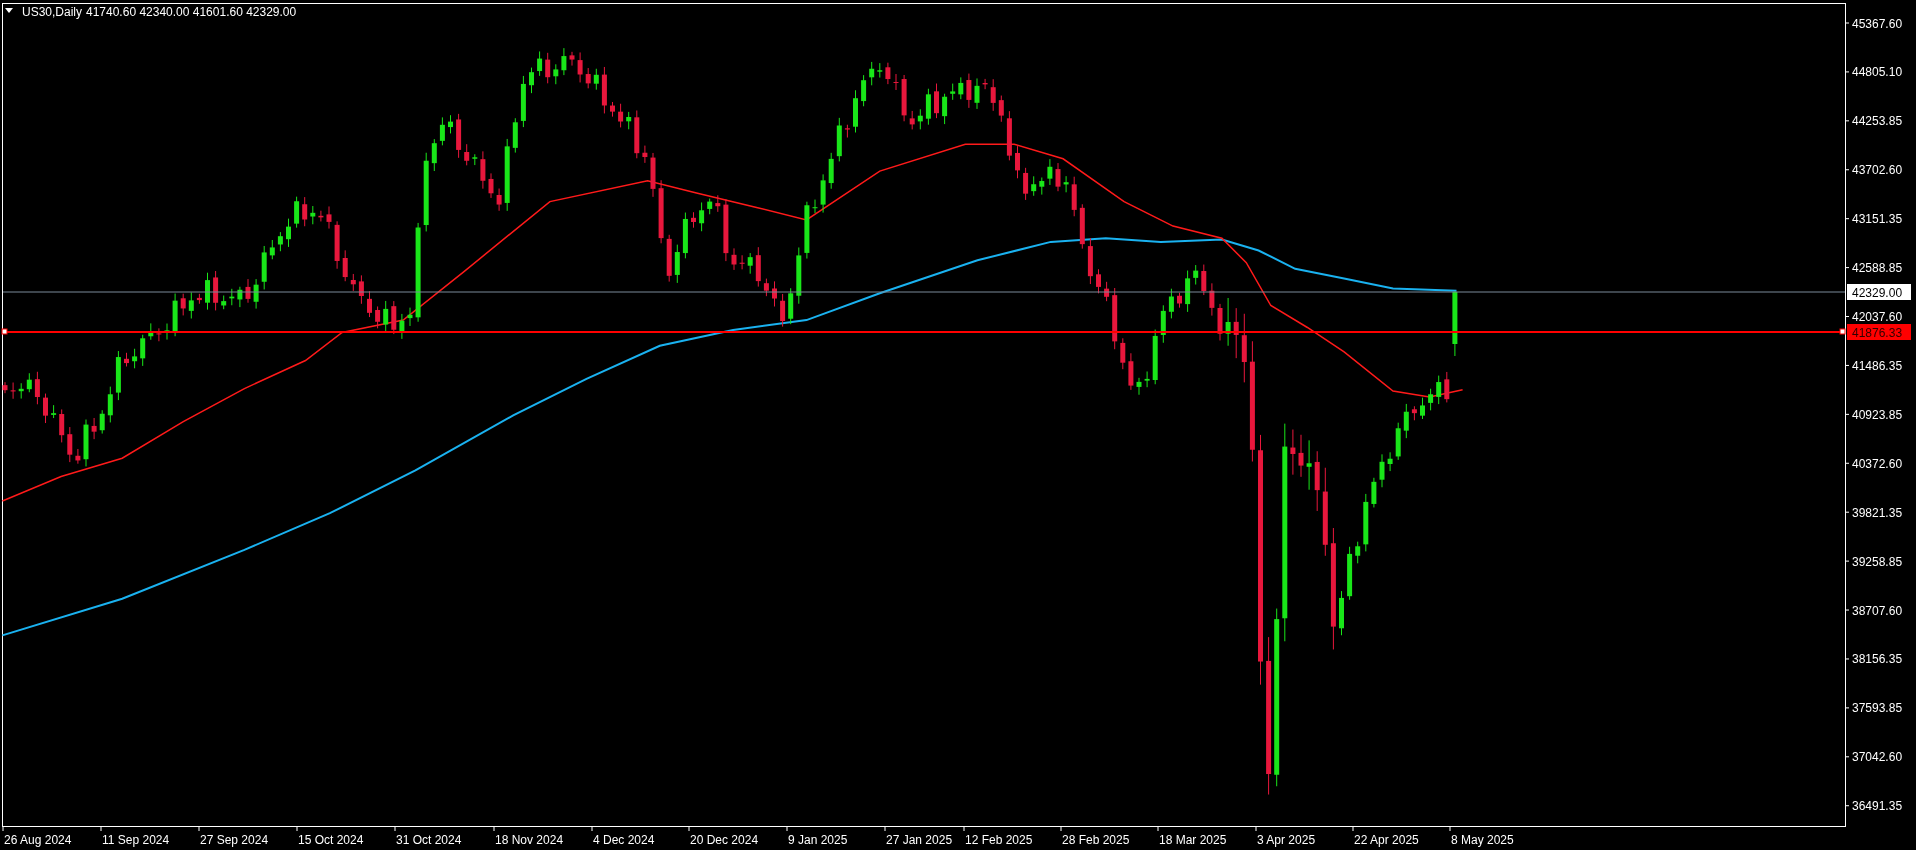 The image size is (1916, 850). I want to click on level-price-label: 41876.33, so click(1879, 332).